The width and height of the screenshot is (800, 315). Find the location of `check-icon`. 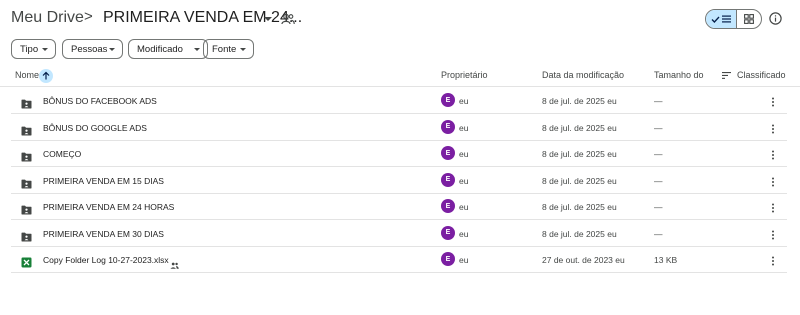

check-icon is located at coordinates (715, 19).